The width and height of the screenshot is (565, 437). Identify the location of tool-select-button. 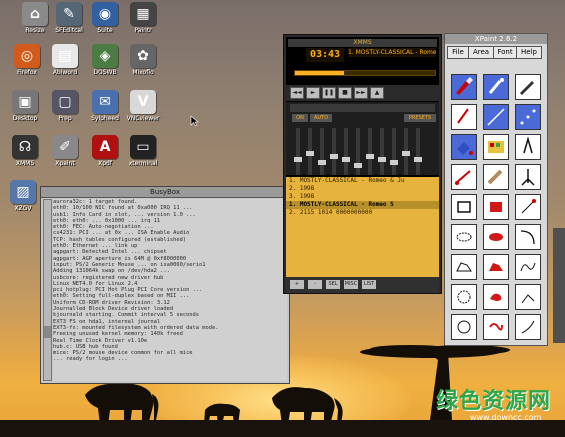
(464, 327).